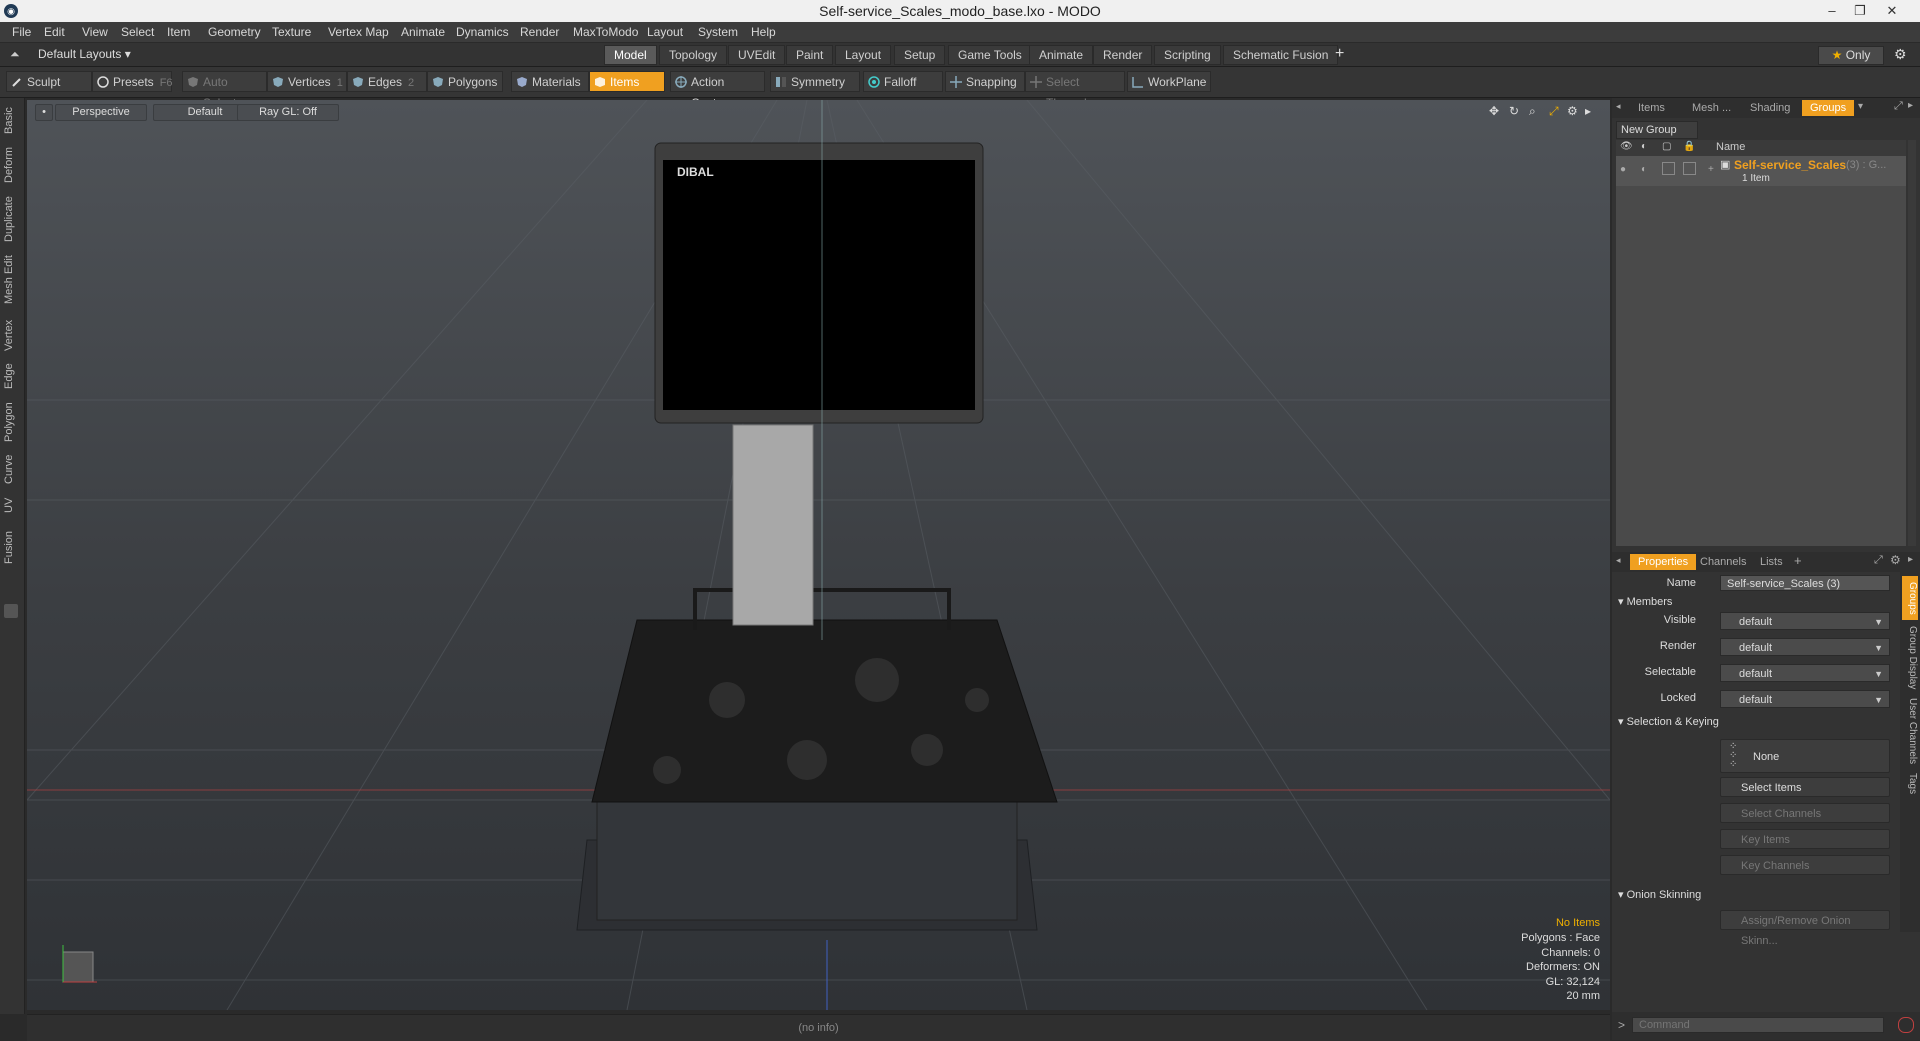 This screenshot has width=1920, height=1041. What do you see at coordinates (1494, 111) in the screenshot?
I see `pan-icon: ✥` at bounding box center [1494, 111].